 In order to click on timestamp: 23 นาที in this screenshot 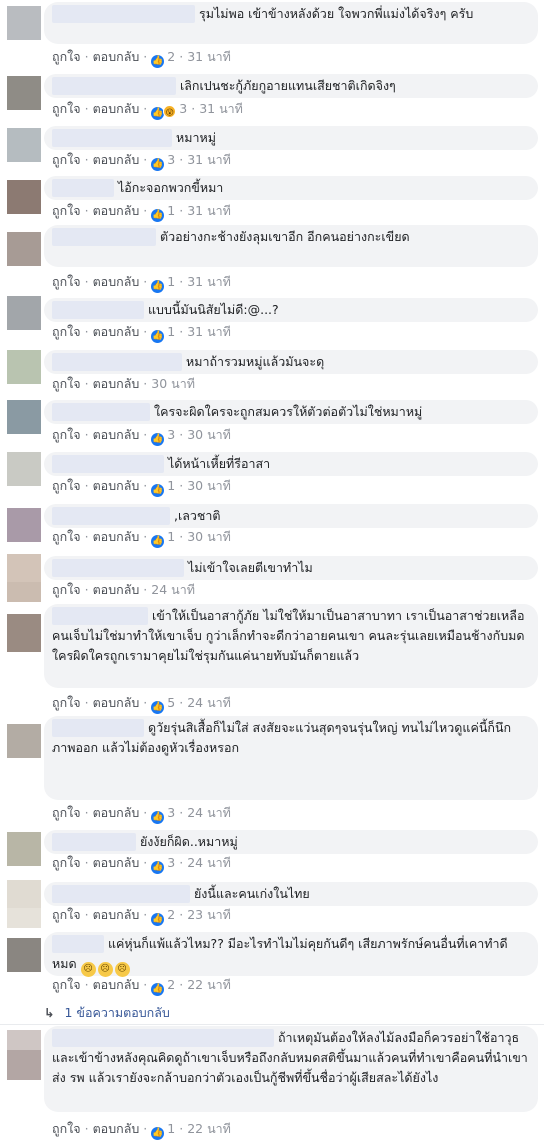, I will do `click(209, 914)`.